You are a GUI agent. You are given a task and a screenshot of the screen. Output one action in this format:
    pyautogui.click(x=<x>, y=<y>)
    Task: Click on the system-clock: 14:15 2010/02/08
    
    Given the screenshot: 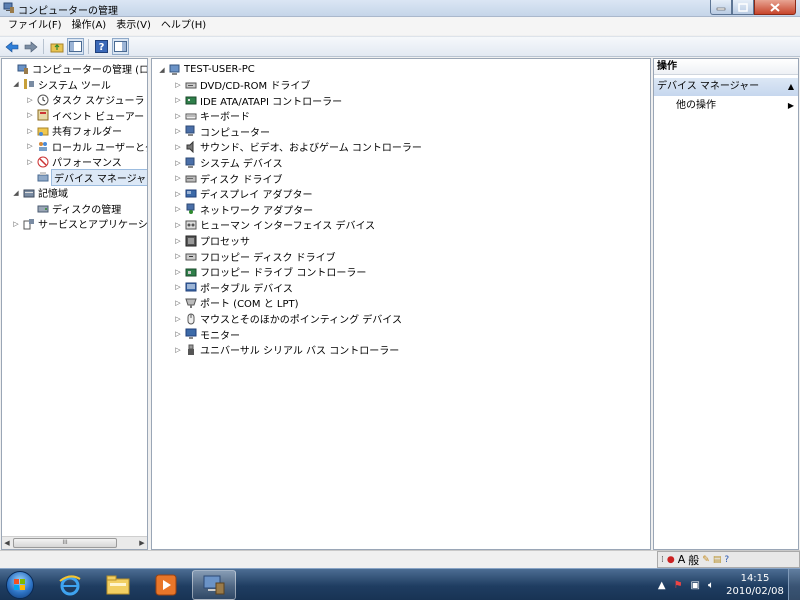 What is the action you would take?
    pyautogui.click(x=755, y=585)
    